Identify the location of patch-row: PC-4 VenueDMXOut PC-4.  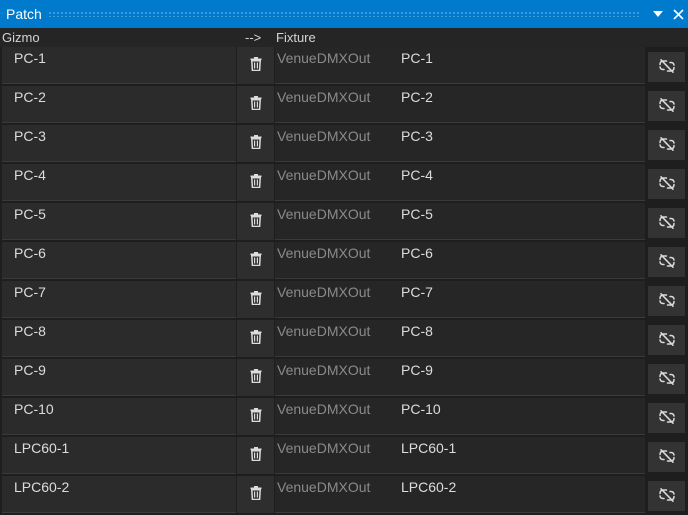
(344, 183).